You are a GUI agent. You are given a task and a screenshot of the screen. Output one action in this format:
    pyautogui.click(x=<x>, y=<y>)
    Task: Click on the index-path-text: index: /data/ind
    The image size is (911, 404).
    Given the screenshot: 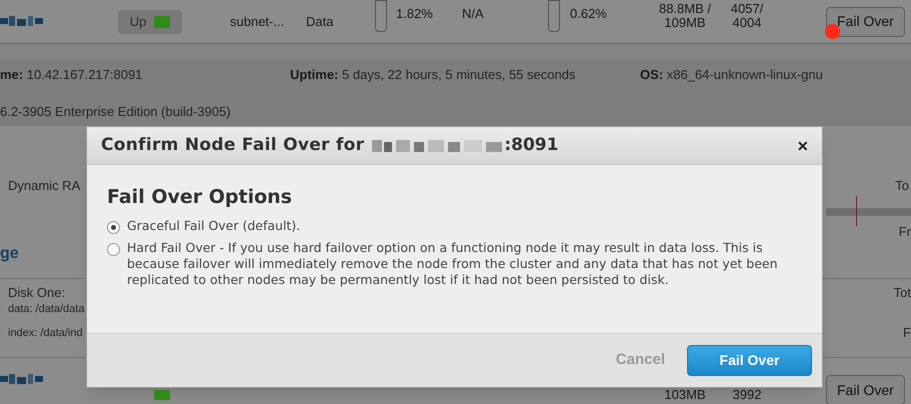 What is the action you would take?
    pyautogui.click(x=45, y=333)
    